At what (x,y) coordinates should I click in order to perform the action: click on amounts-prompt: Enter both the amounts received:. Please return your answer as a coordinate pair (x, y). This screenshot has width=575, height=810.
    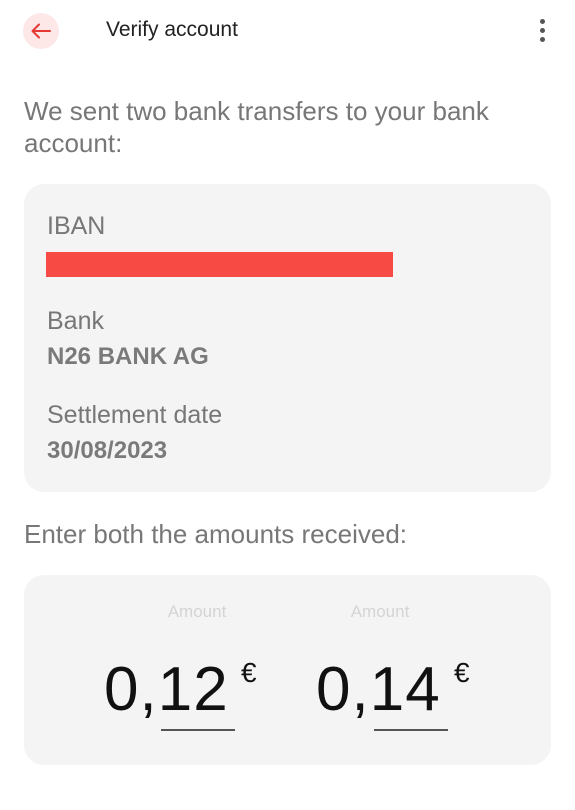
    Looking at the image, I should click on (216, 534).